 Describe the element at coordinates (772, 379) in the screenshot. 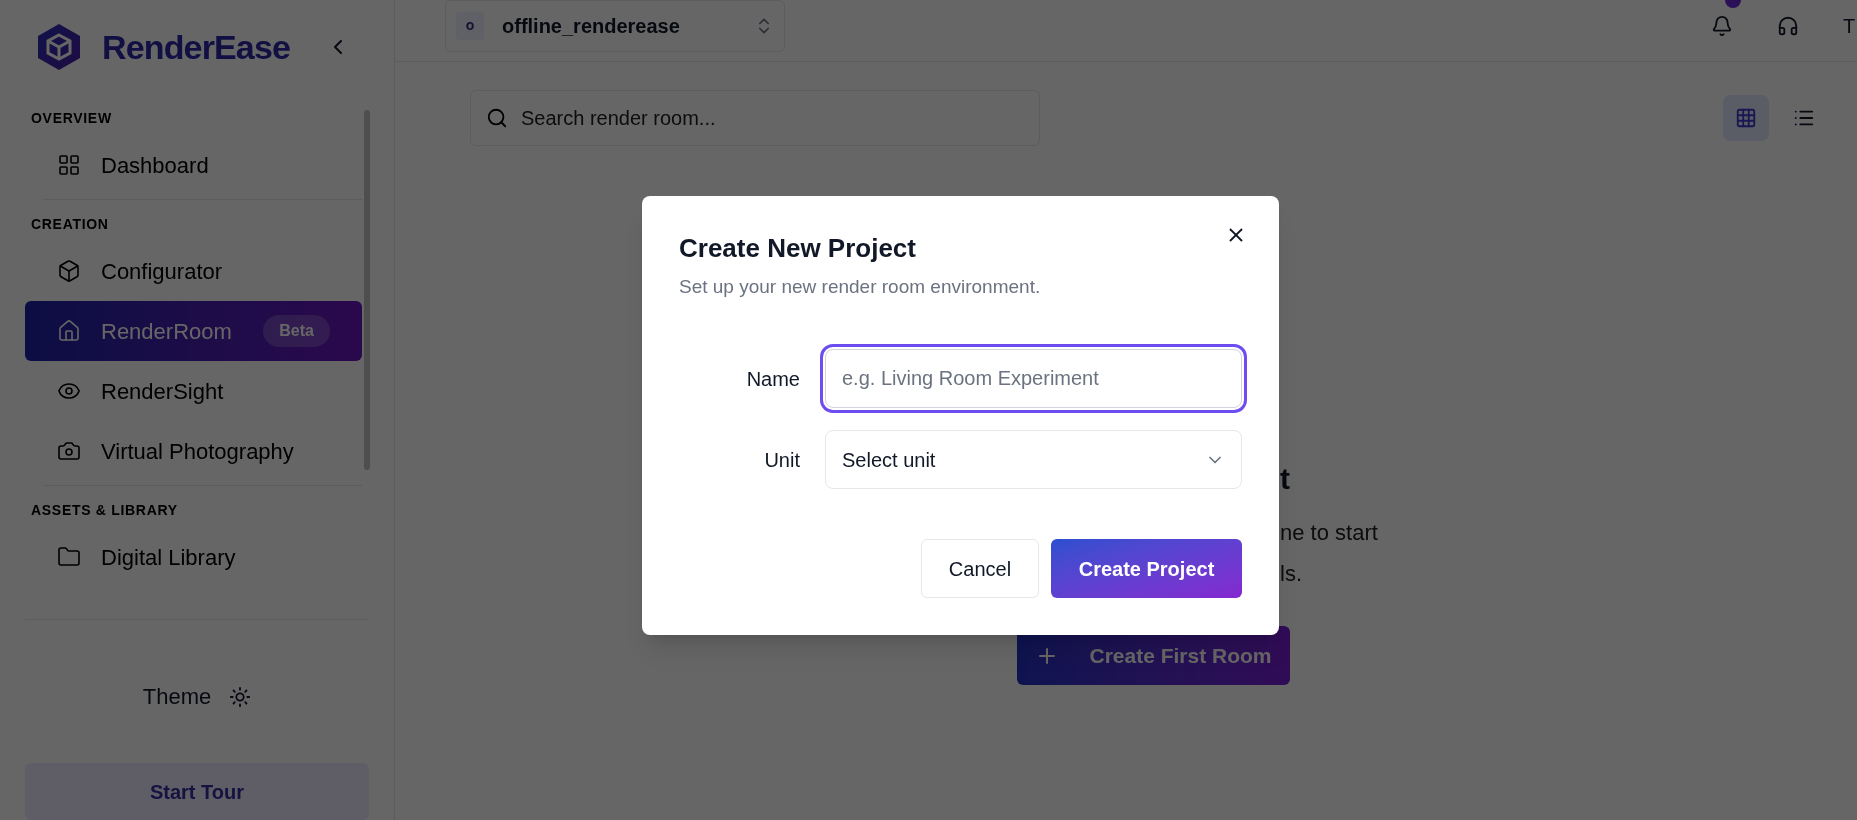

I see `field-label: Name` at that location.